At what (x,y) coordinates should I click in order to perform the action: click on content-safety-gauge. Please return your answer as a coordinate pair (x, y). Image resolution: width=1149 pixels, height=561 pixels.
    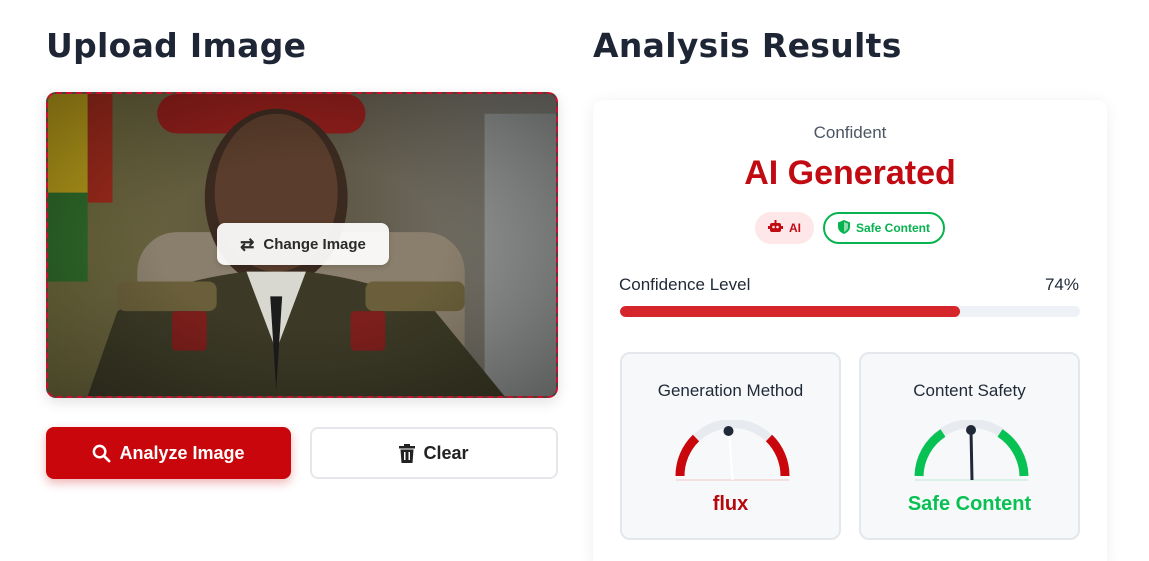
    Looking at the image, I should click on (971, 450).